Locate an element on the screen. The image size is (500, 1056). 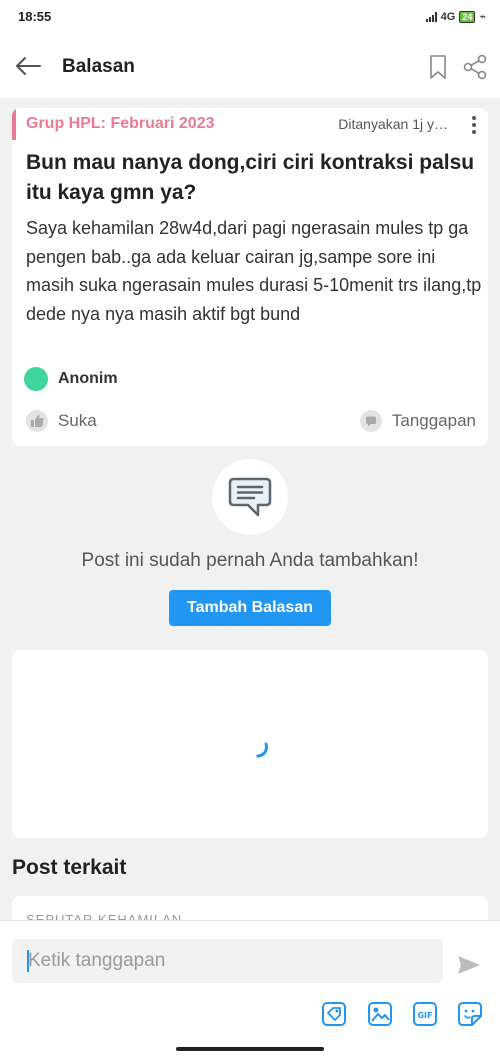
group-accent-bar is located at coordinates (14, 124).